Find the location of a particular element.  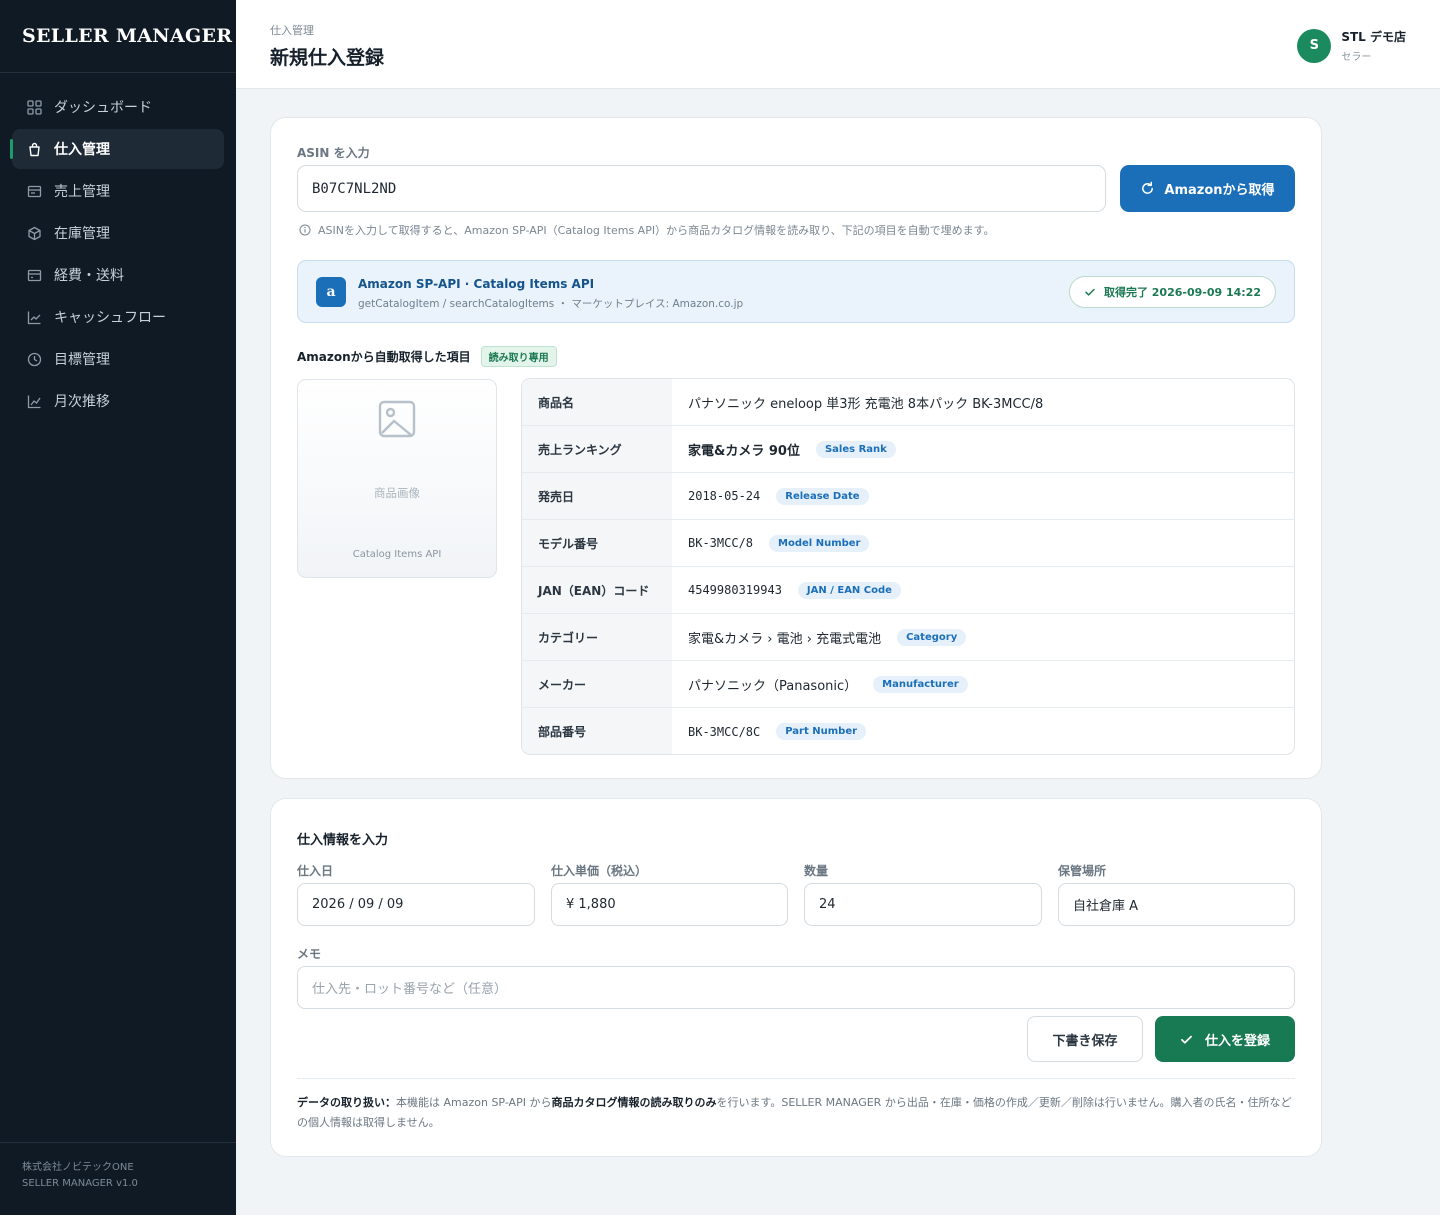

amazon-logo-icon: a is located at coordinates (331, 292).